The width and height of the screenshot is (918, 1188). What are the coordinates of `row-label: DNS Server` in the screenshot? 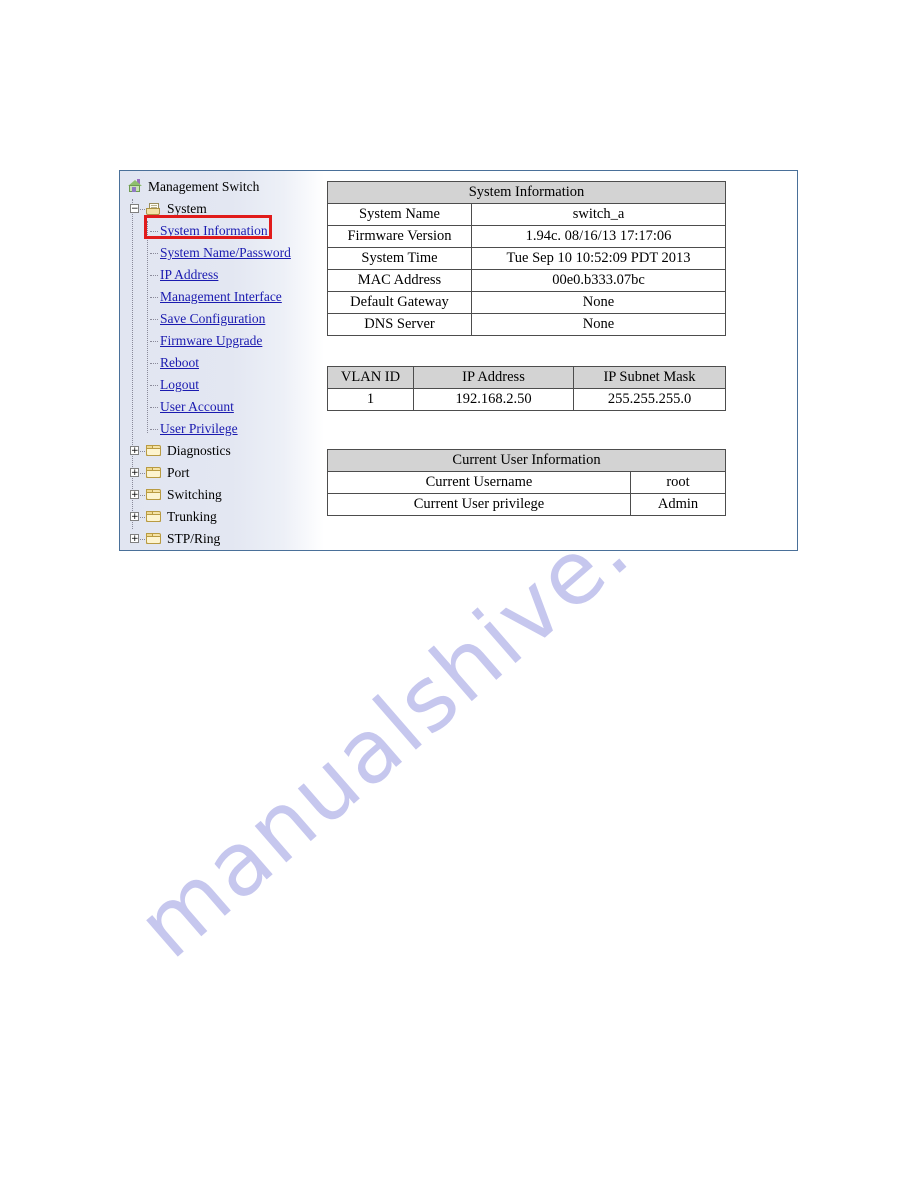 It's located at (399, 324).